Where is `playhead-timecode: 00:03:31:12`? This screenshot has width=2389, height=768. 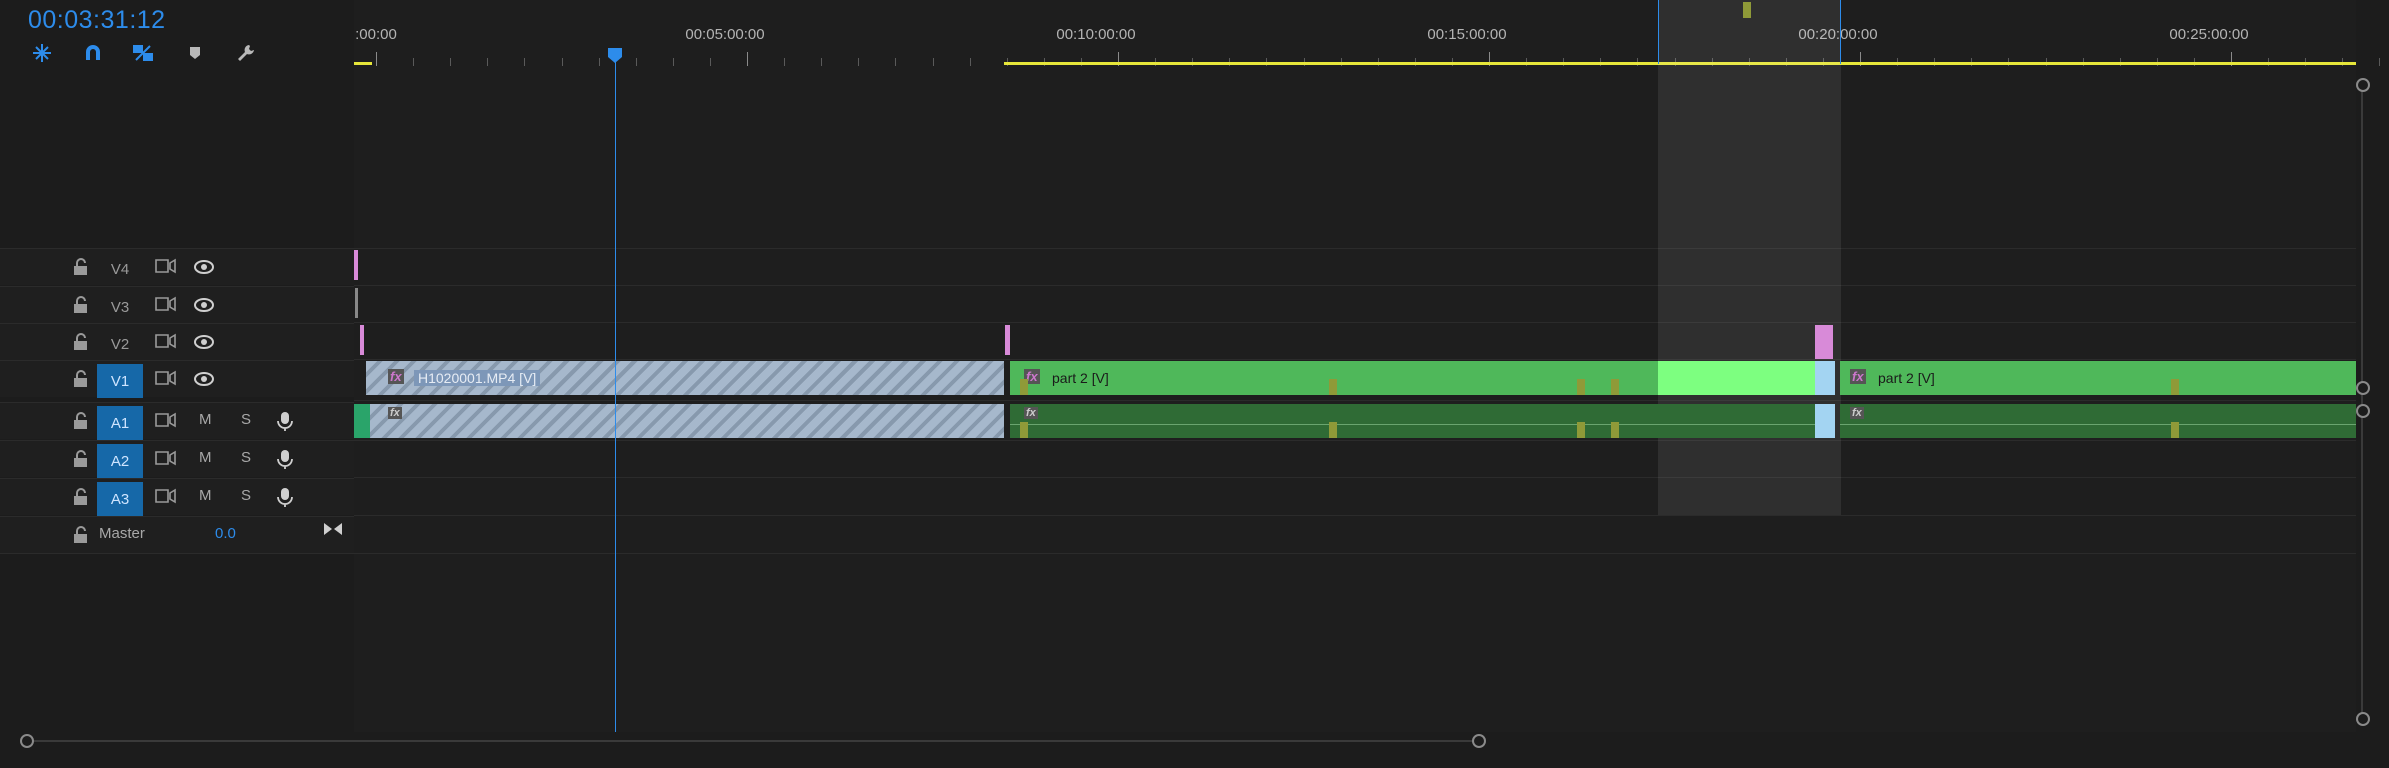
playhead-timecode: 00:03:31:12 is located at coordinates (97, 20).